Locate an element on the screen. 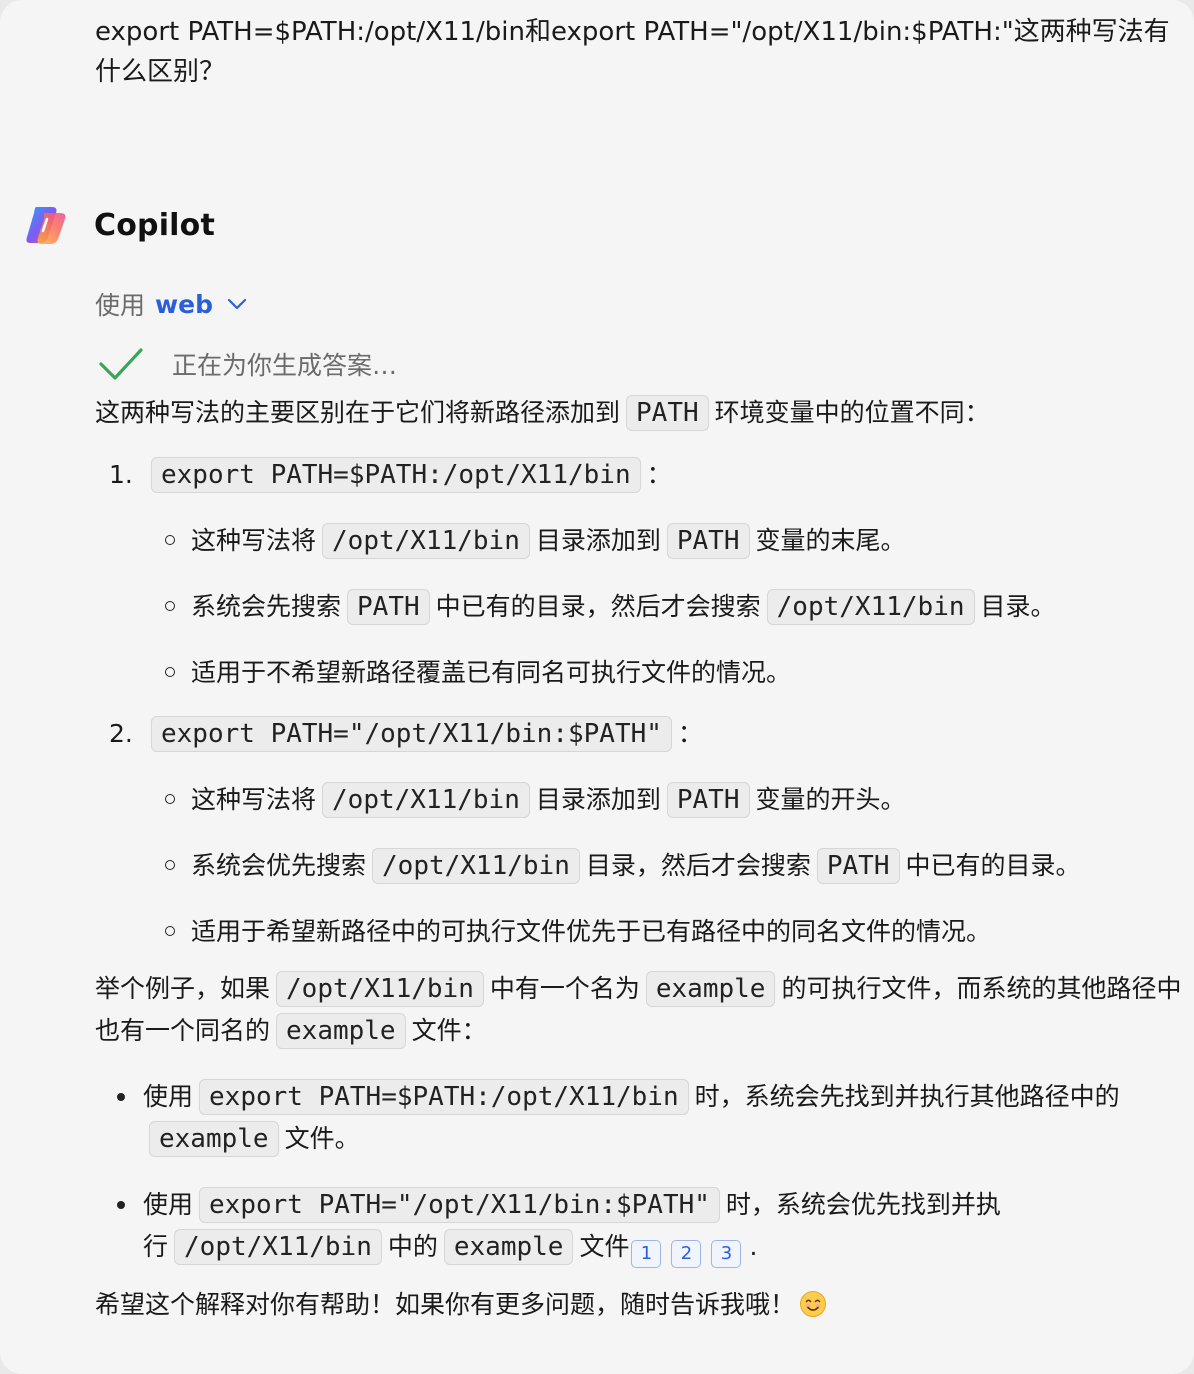 The width and height of the screenshot is (1194, 1374). source-toggle: 使用 web is located at coordinates (171, 304).